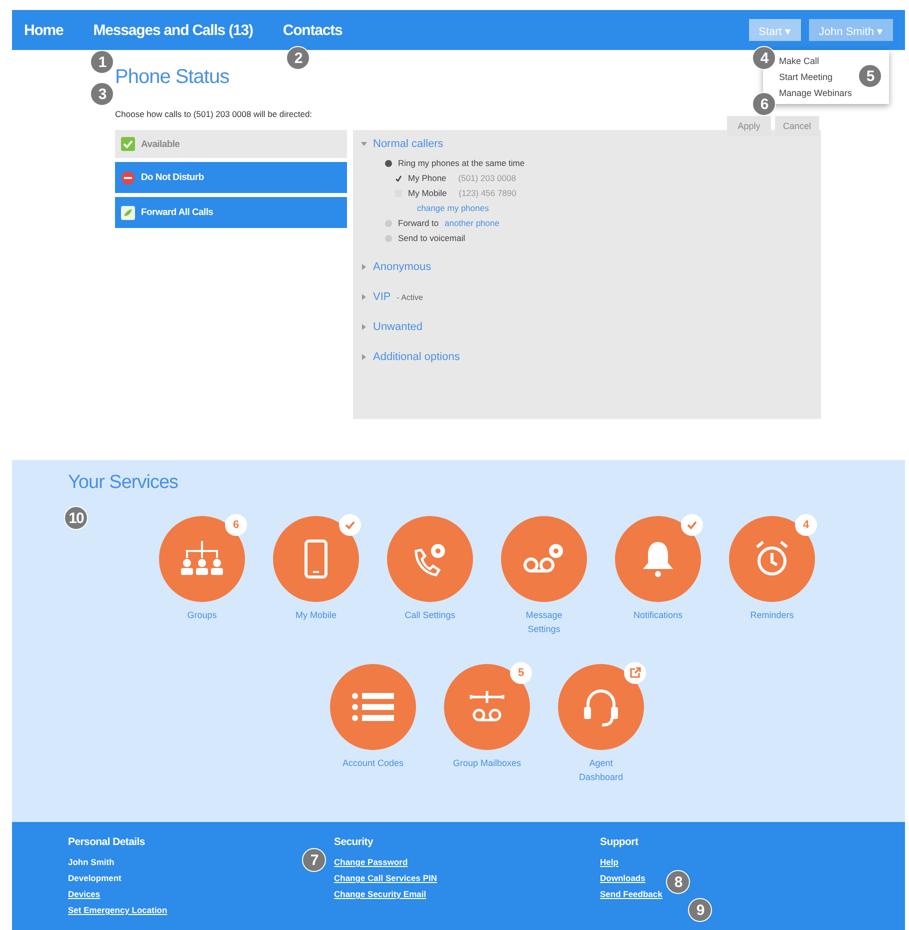  I want to click on section-link: Anonymous, so click(402, 267).